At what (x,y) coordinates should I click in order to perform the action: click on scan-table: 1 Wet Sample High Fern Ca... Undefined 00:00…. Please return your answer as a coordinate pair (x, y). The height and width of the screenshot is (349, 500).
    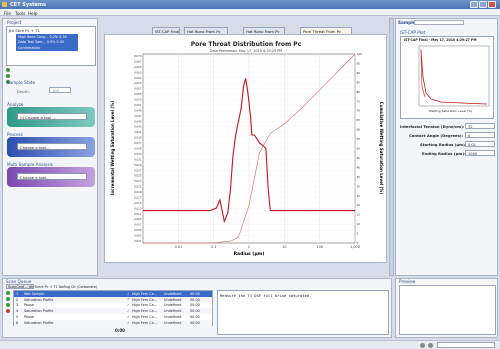
    Looking at the image, I should click on (113, 308).